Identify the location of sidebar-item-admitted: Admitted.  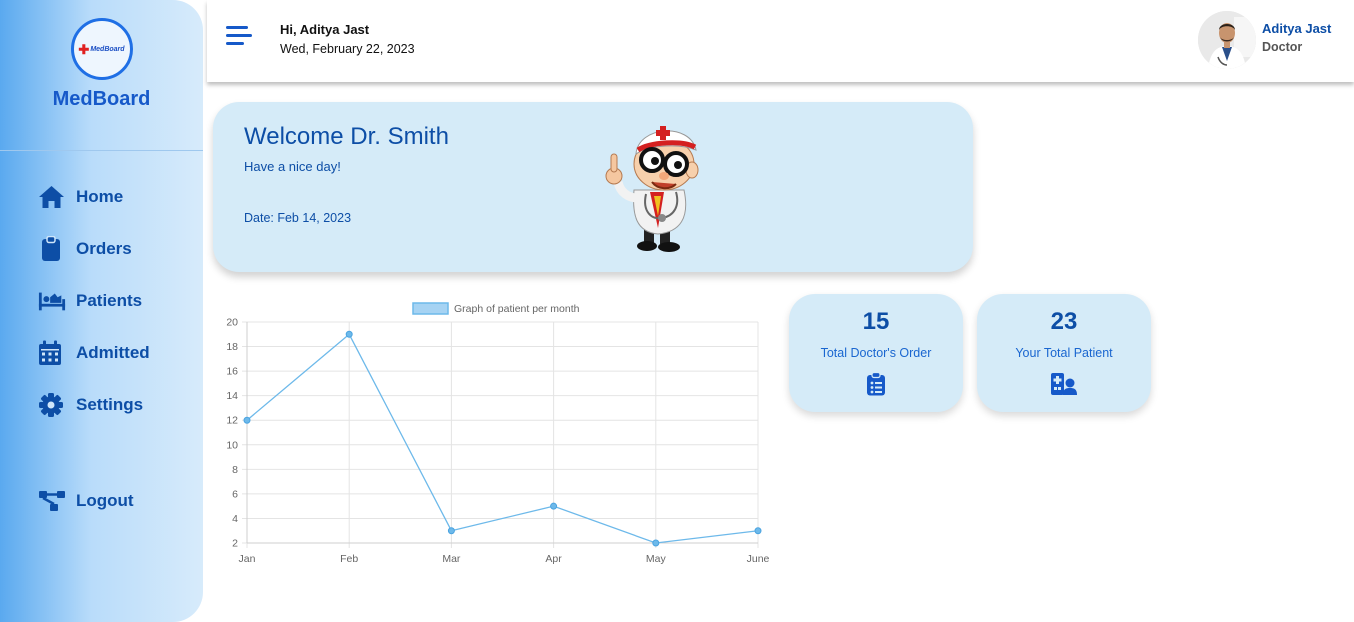
(94, 353).